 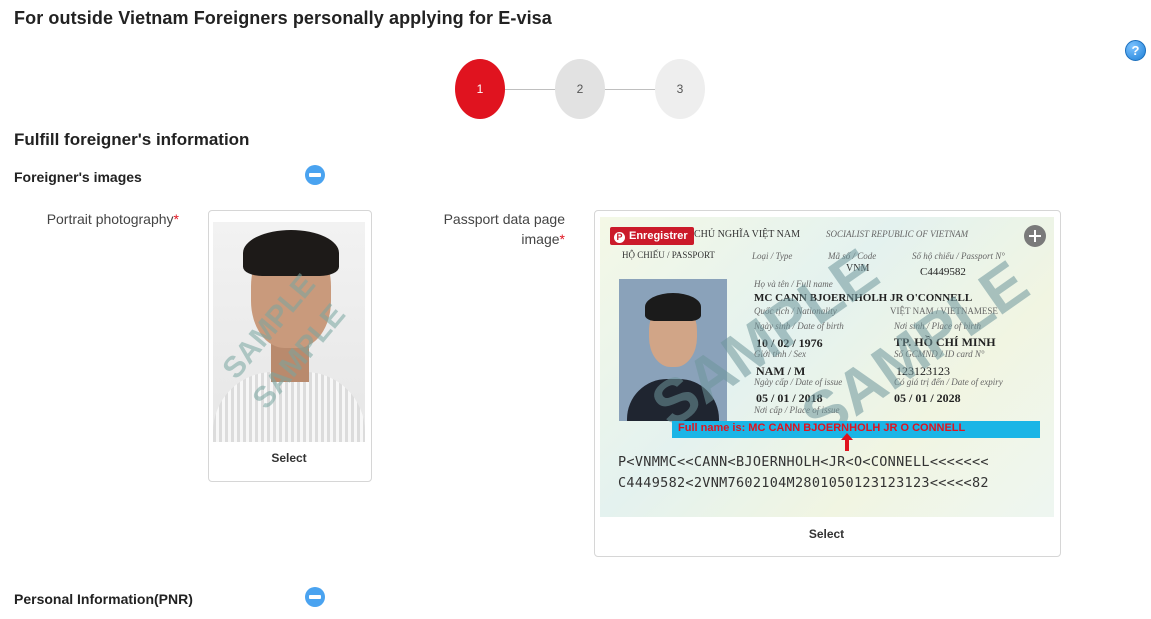 What do you see at coordinates (826, 534) in the screenshot?
I see `passport-select-button: Select` at bounding box center [826, 534].